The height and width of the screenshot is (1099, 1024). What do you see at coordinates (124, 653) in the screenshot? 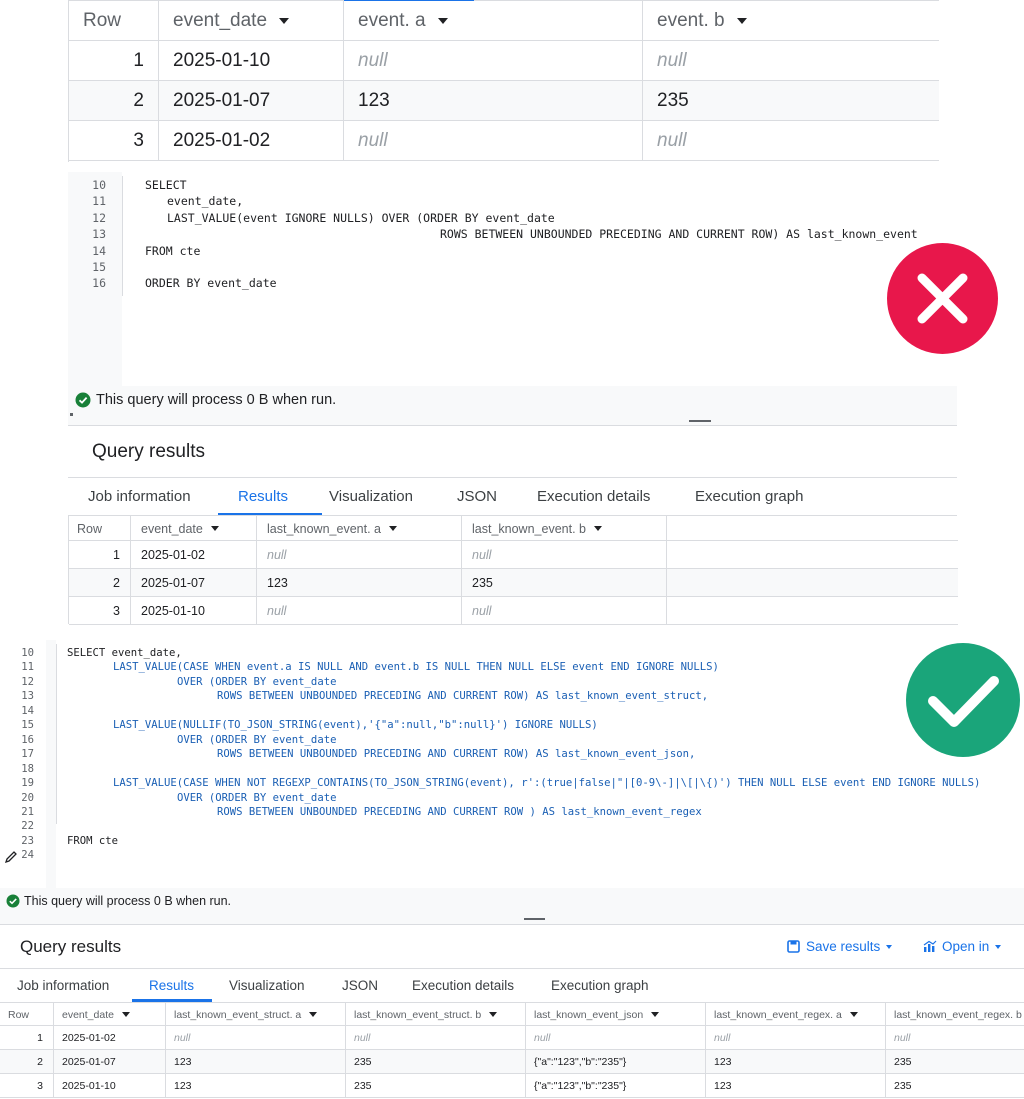
I see `code-line: SELECT event_date,` at bounding box center [124, 653].